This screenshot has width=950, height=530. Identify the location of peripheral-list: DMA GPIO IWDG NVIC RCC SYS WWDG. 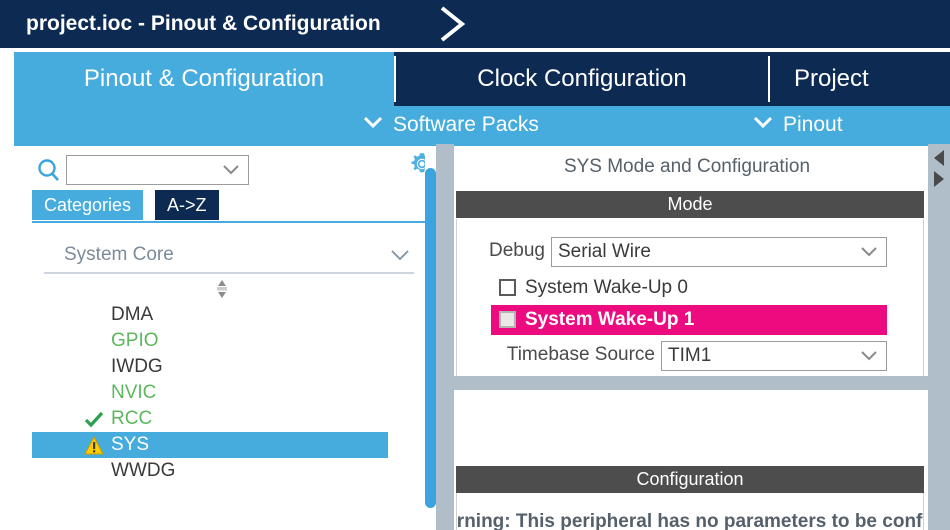
(234, 393).